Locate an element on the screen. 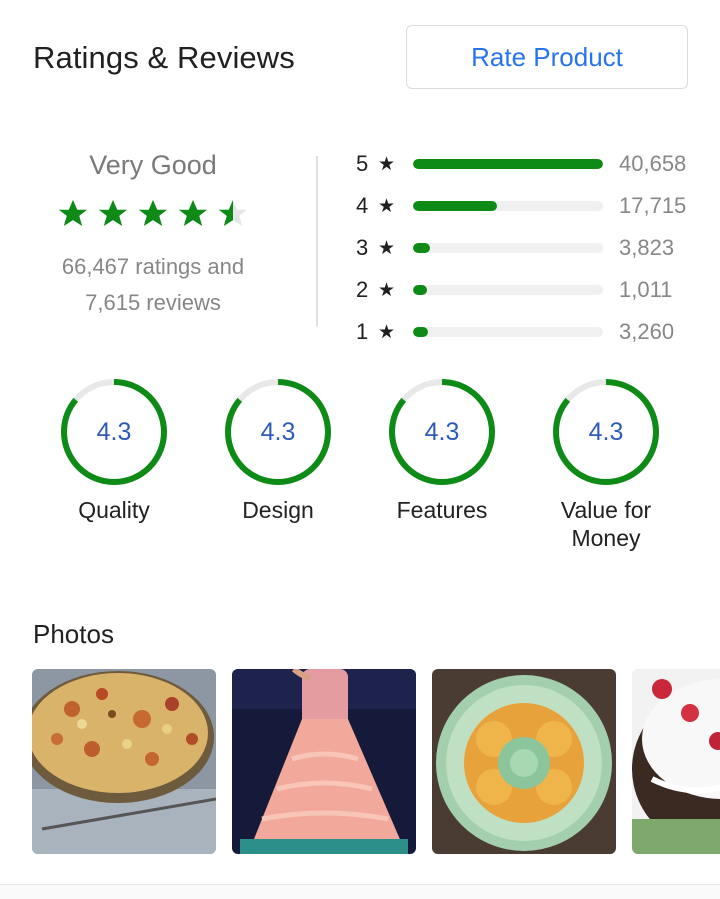  photos-title: Photos is located at coordinates (73, 634).